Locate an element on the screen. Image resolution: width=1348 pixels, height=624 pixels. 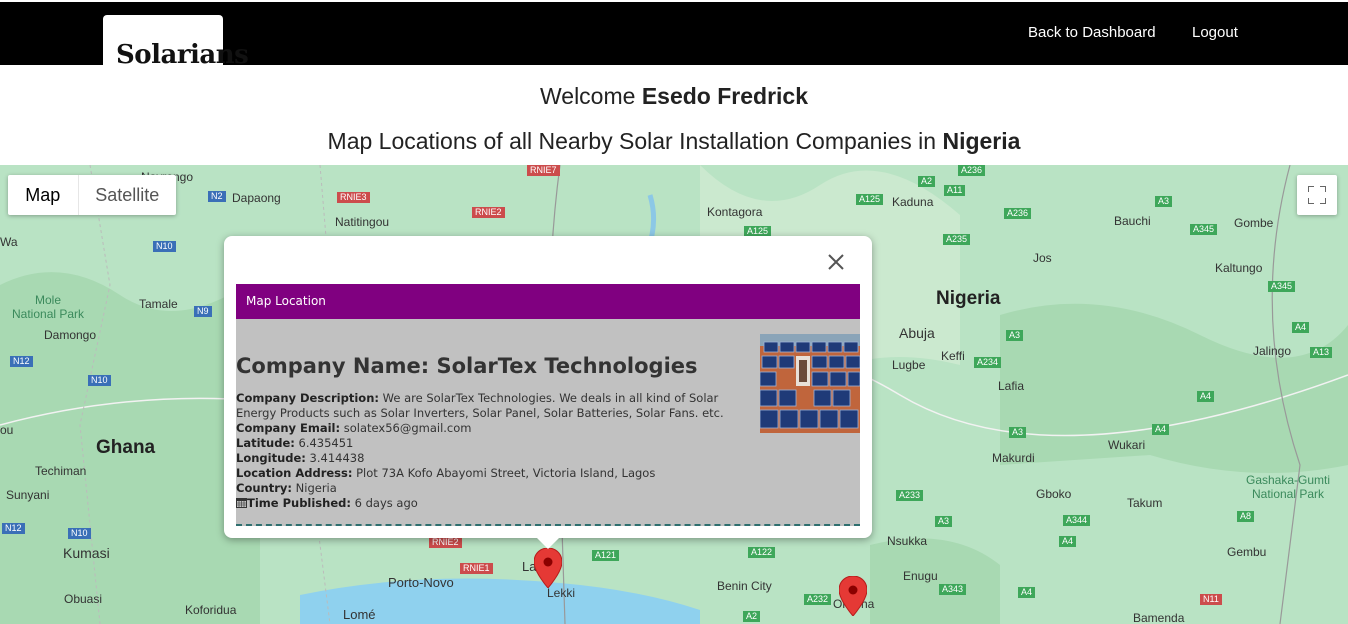
road-shield: A233 is located at coordinates (910, 495).